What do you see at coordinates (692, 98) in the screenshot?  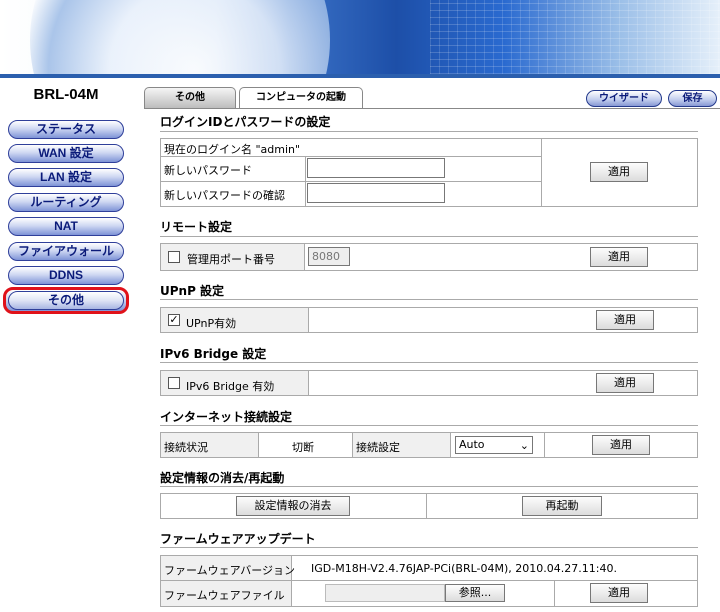 I see `save-button: 保存` at bounding box center [692, 98].